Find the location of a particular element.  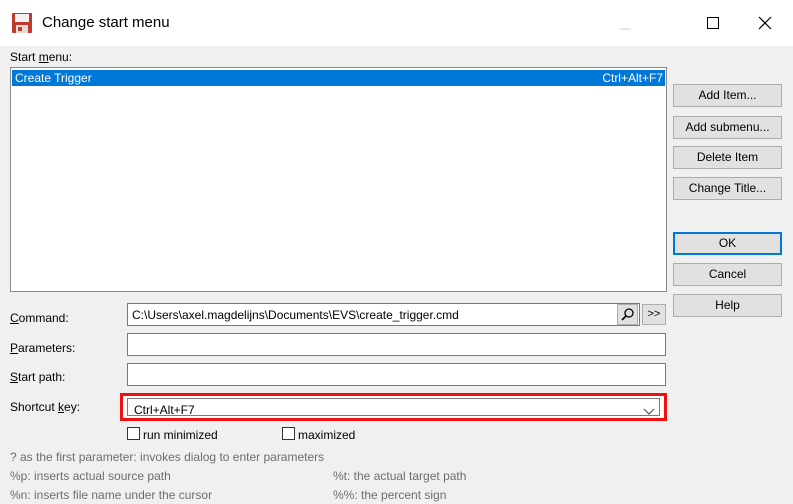

close-button is located at coordinates (765, 23).